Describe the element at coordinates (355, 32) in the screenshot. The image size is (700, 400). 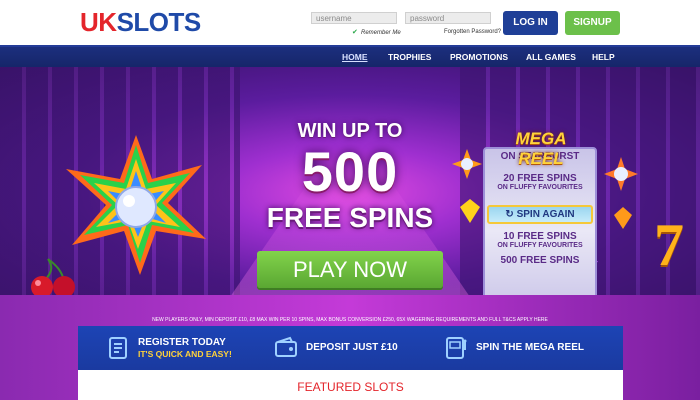
I see `check-icon: ✔` at that location.